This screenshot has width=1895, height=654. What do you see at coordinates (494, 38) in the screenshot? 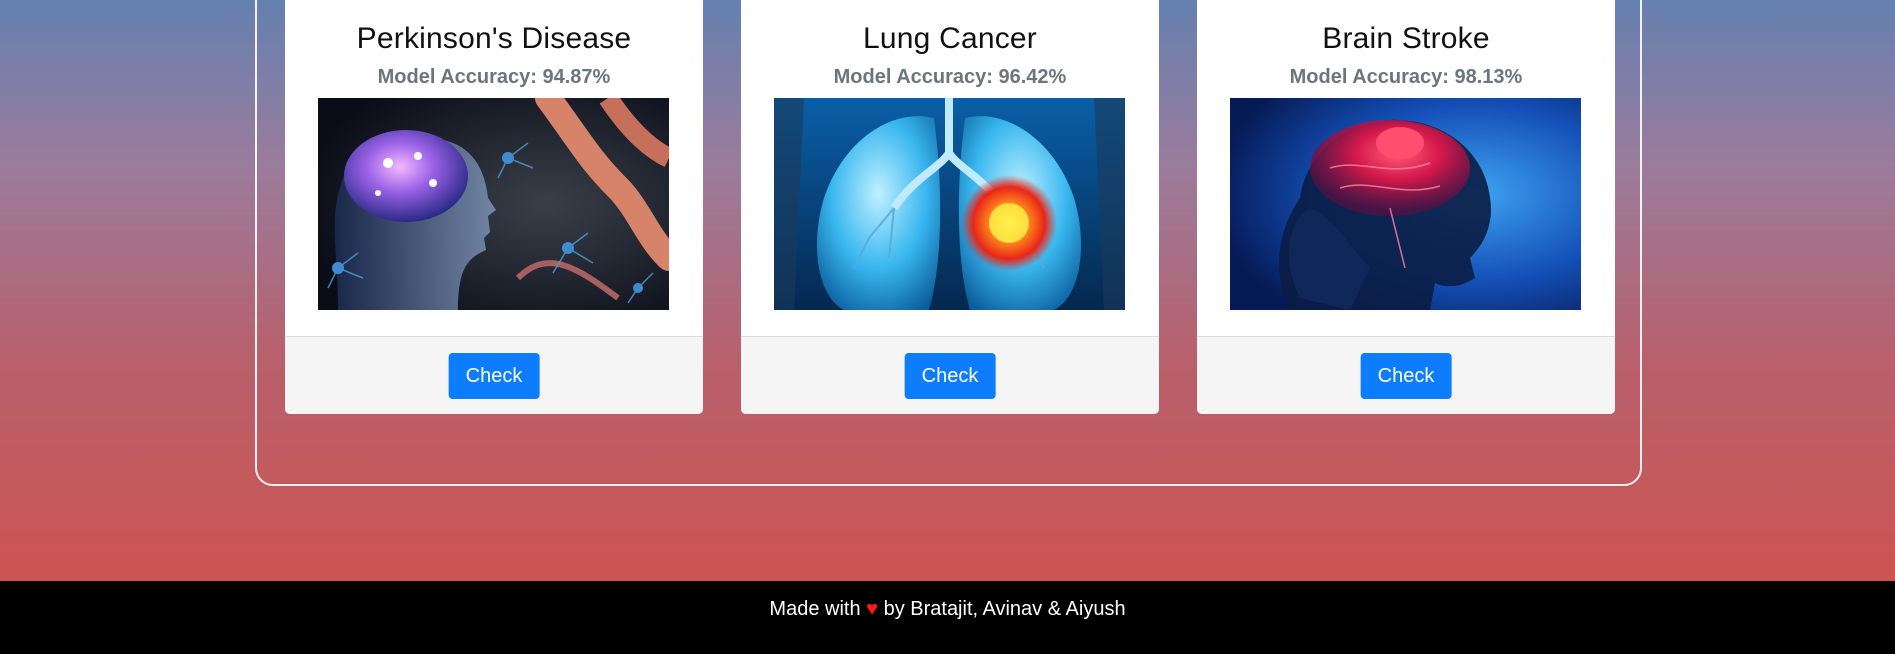
I see `card-title: Perkinson's Disease` at bounding box center [494, 38].